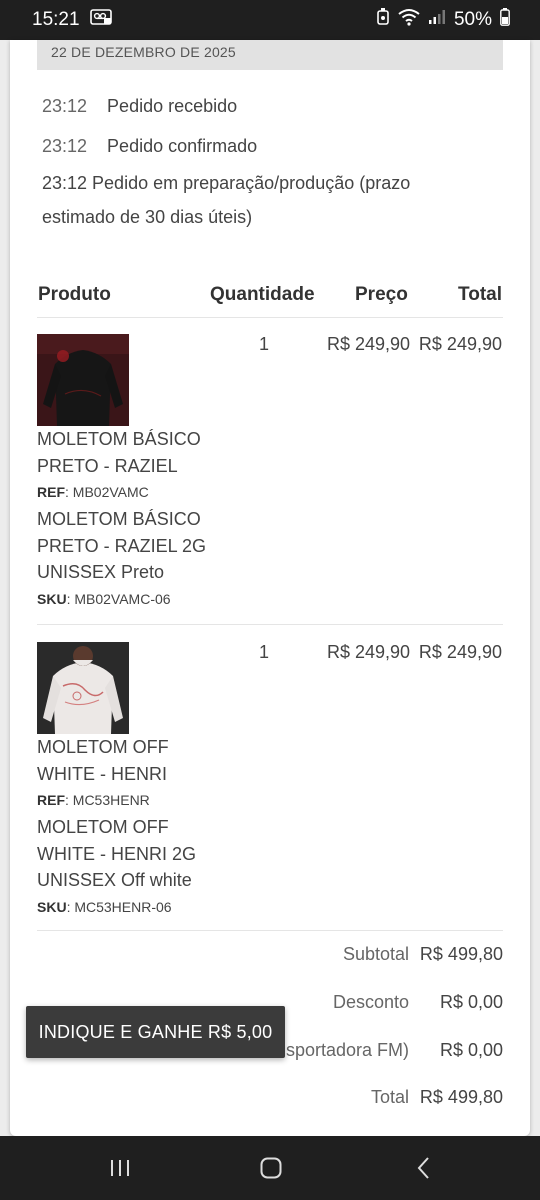 The width and height of the screenshot is (540, 1200). Describe the element at coordinates (389, 1097) in the screenshot. I see `total-label: Total` at that location.